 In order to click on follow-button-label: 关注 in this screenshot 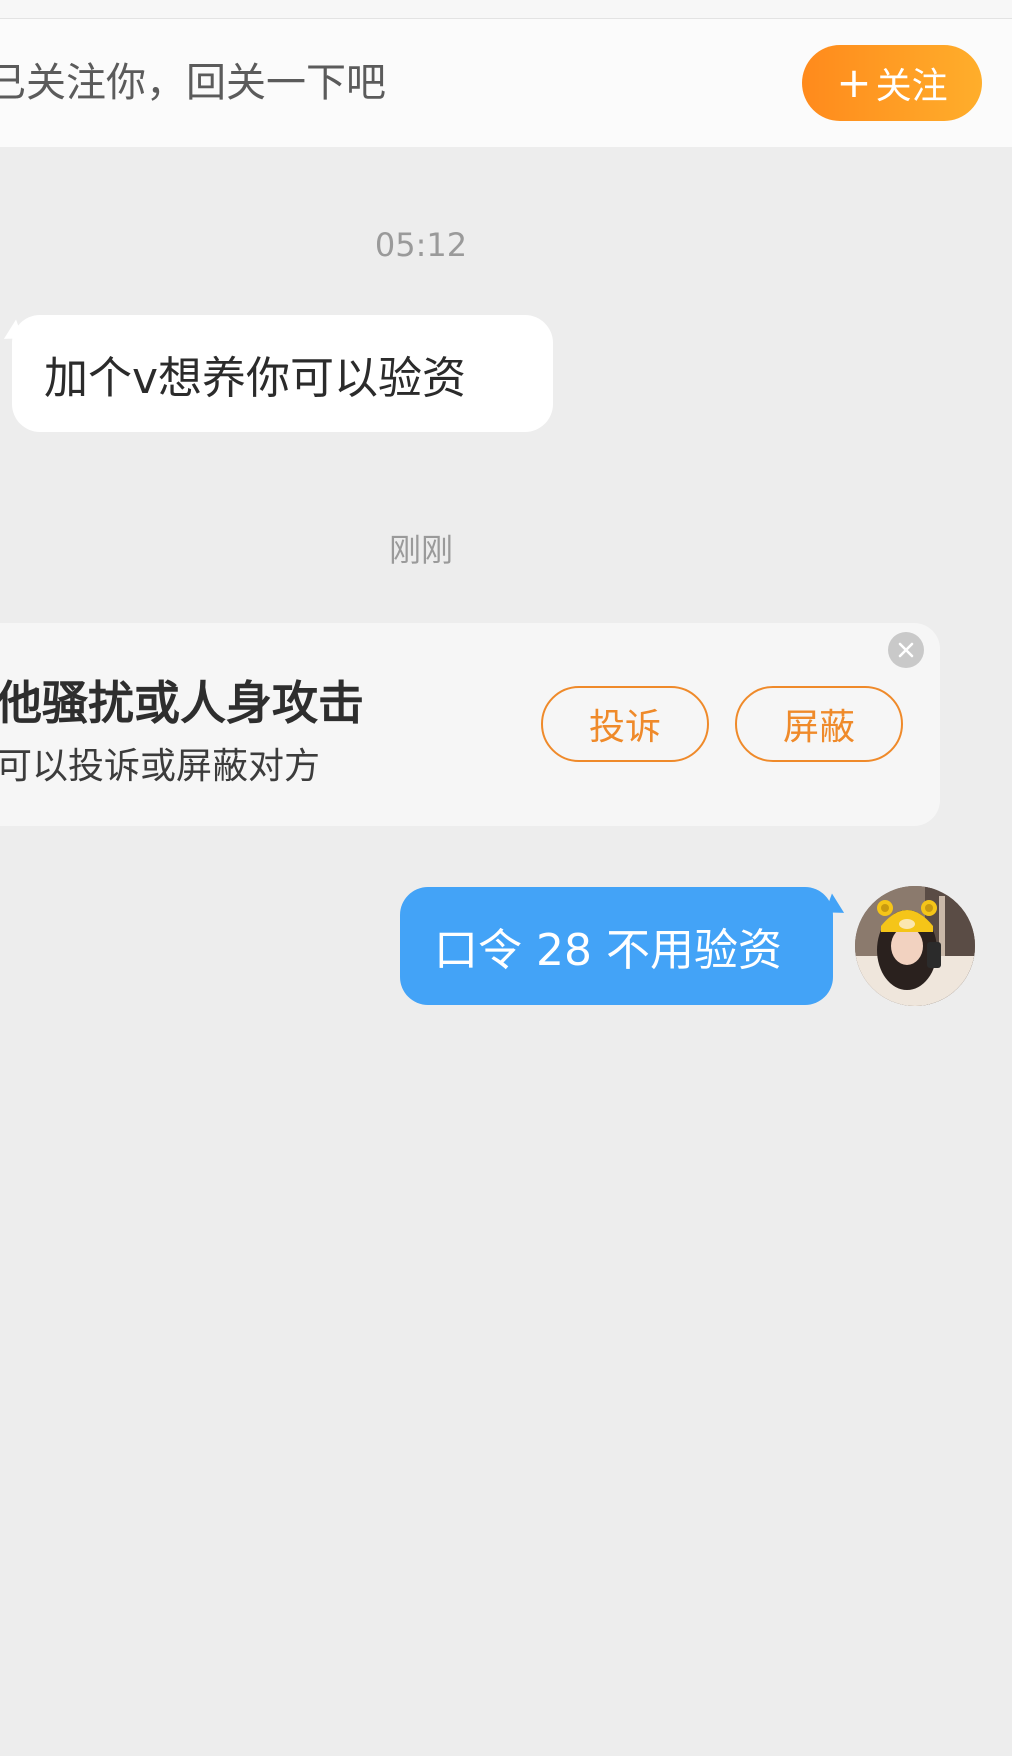, I will do `click(911, 86)`.